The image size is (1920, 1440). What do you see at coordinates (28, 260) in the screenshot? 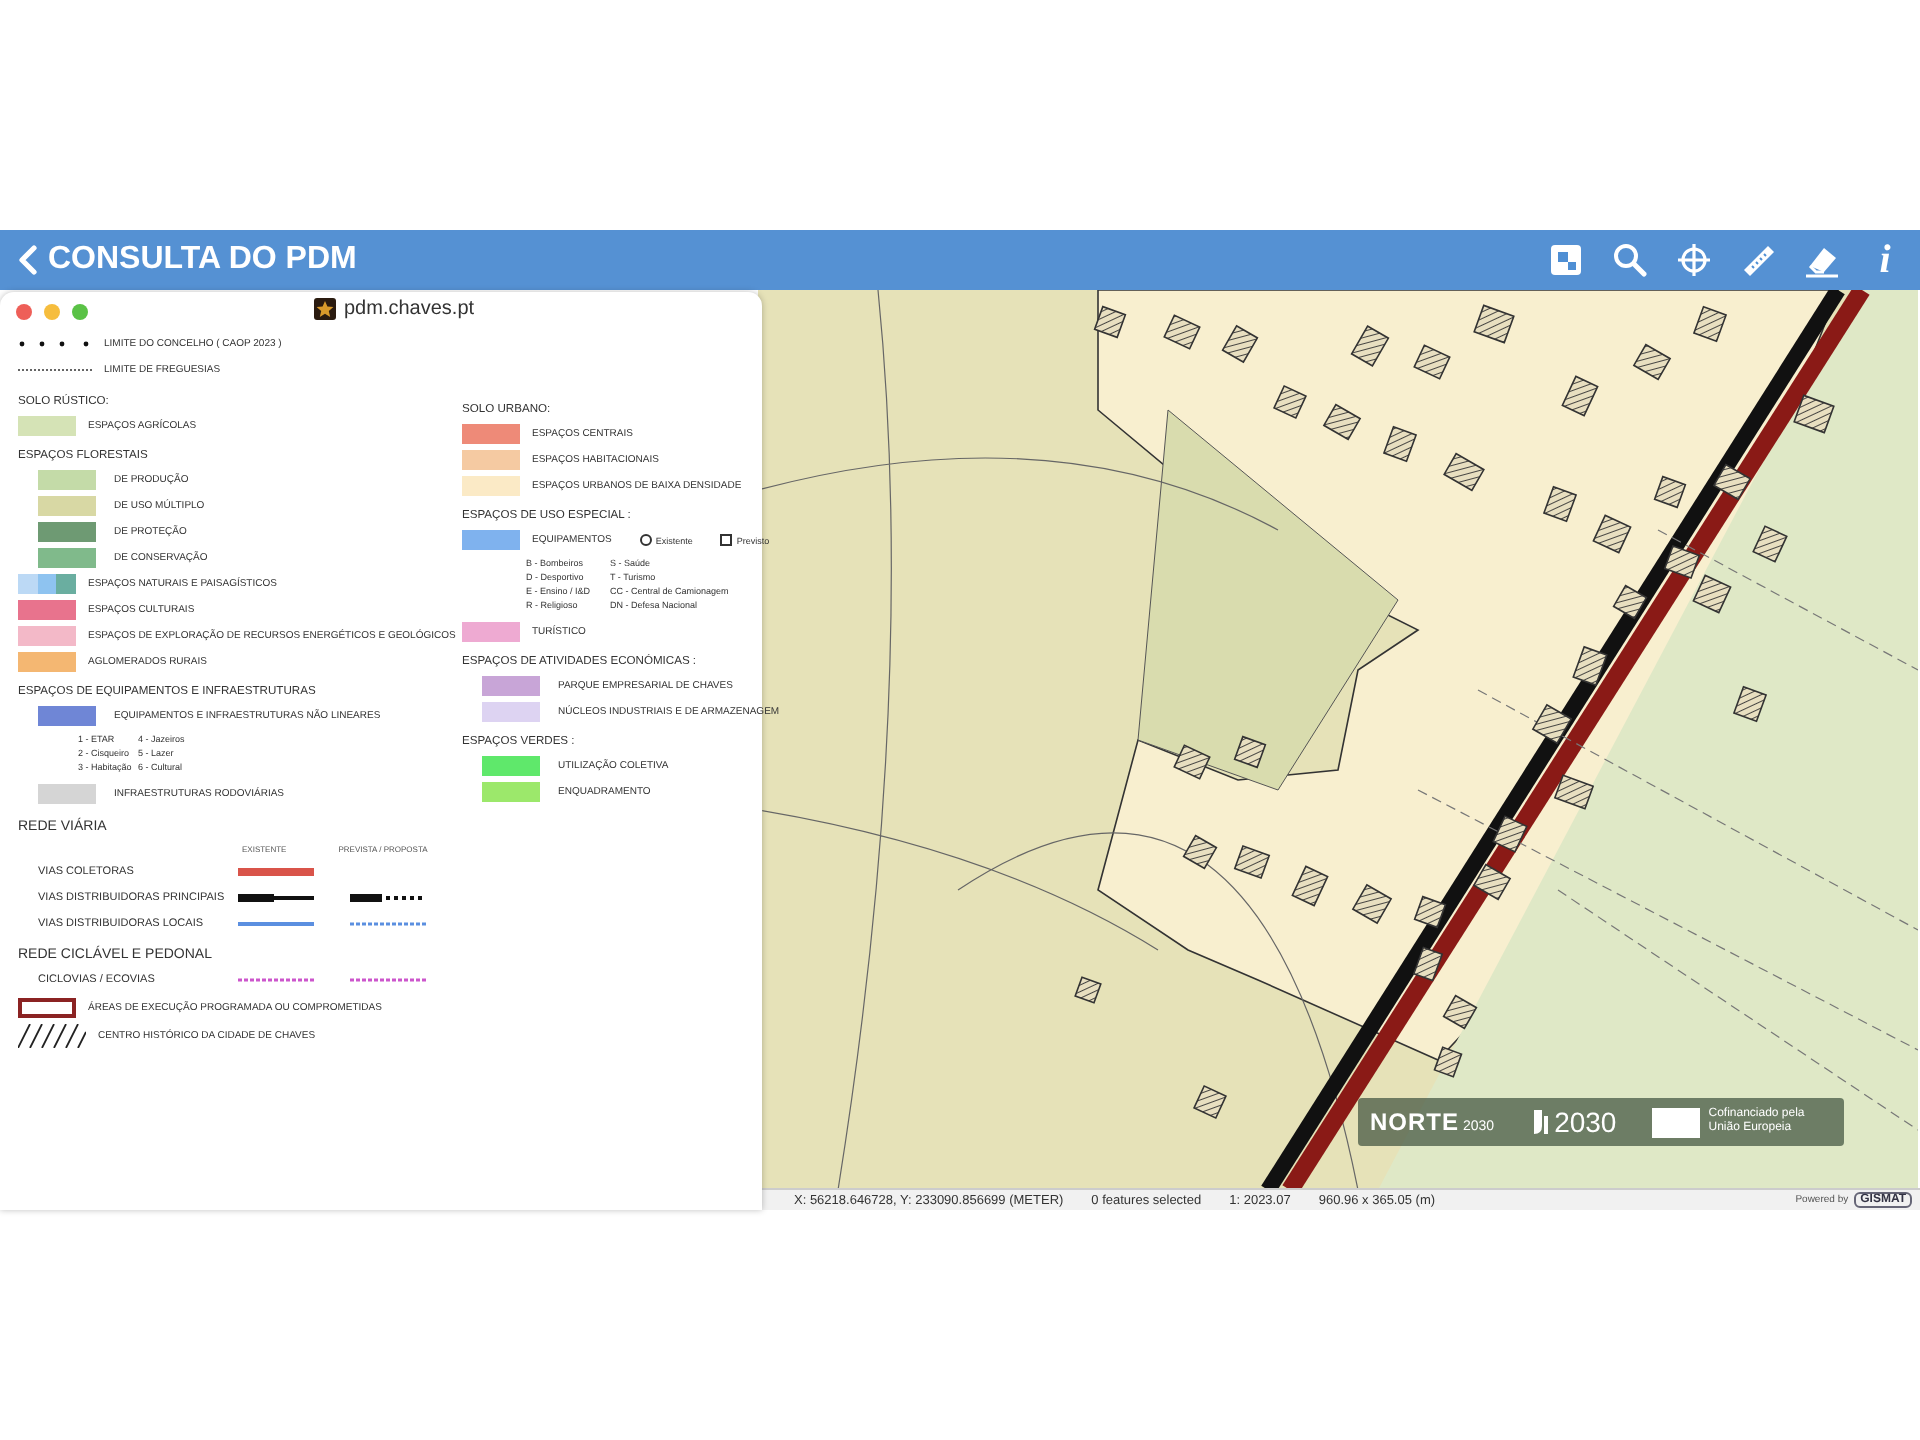
I see `chevron-left-icon` at bounding box center [28, 260].